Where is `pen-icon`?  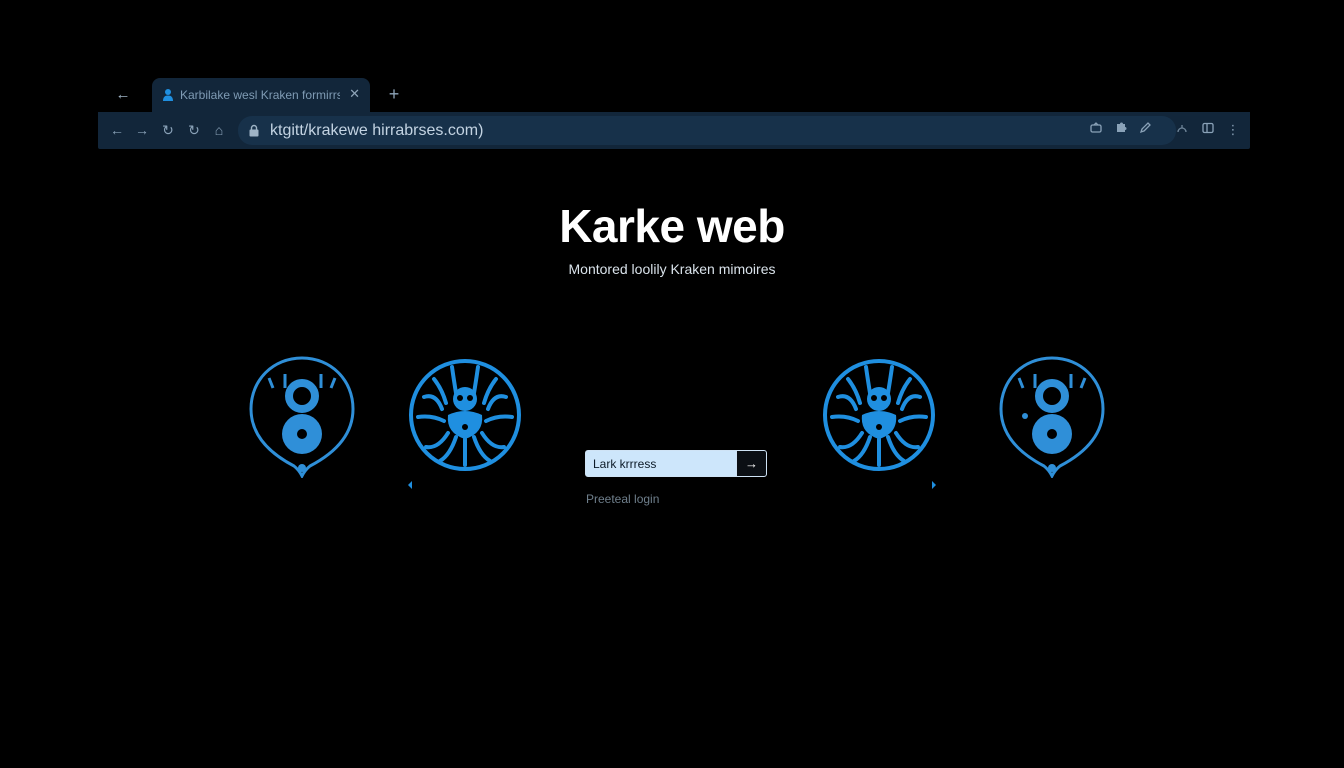
pen-icon is located at coordinates (1145, 130).